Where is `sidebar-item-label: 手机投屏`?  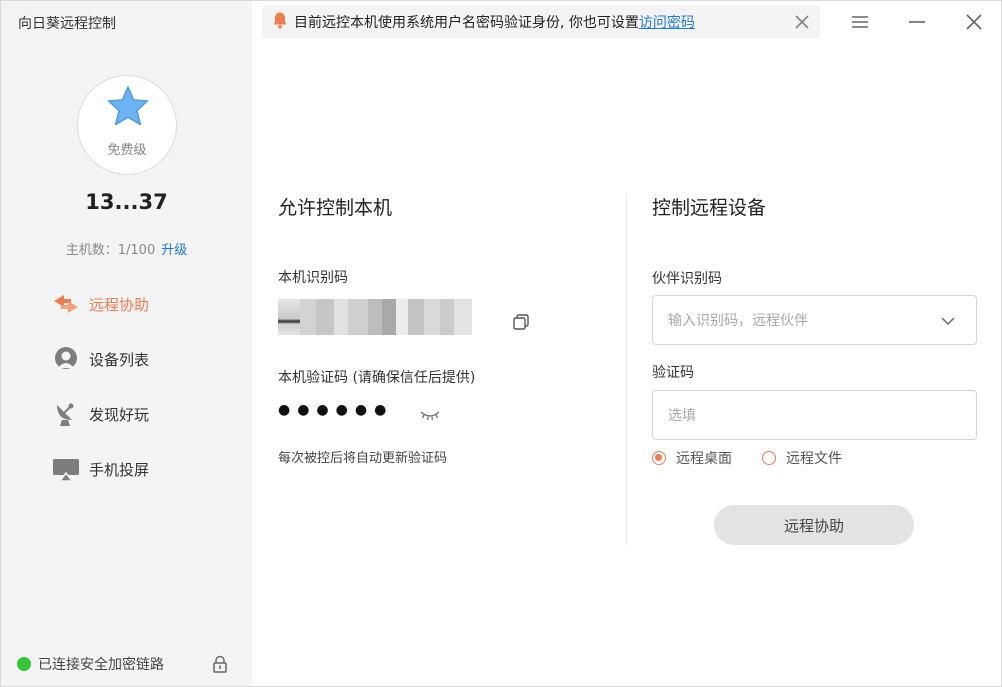
sidebar-item-label: 手机投屏 is located at coordinates (119, 469).